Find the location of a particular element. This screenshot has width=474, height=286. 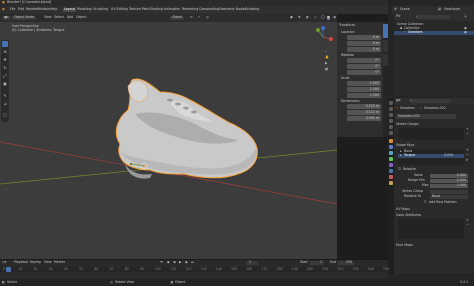

dimensions-x-field: 0.215 m is located at coordinates (364, 106).